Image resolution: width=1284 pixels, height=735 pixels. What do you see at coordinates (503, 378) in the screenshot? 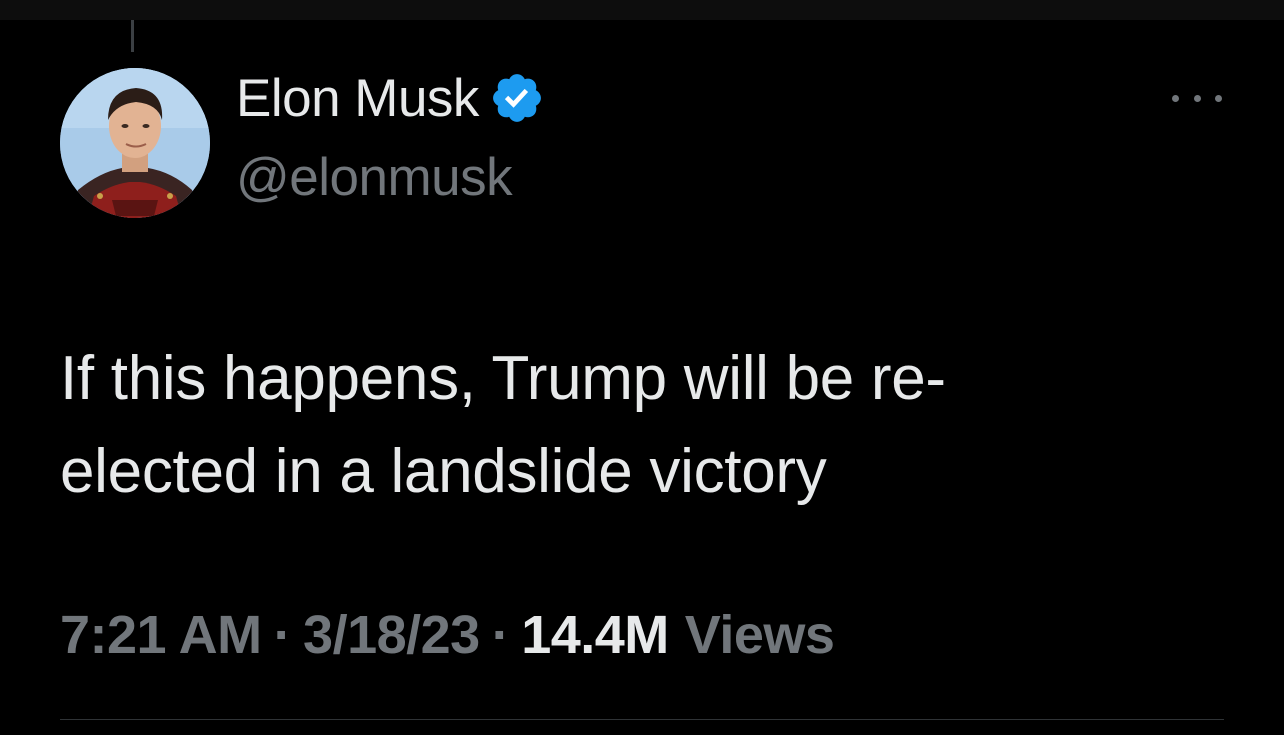
I see `tweet-text-line: If this happens, Trump will be re-` at bounding box center [503, 378].